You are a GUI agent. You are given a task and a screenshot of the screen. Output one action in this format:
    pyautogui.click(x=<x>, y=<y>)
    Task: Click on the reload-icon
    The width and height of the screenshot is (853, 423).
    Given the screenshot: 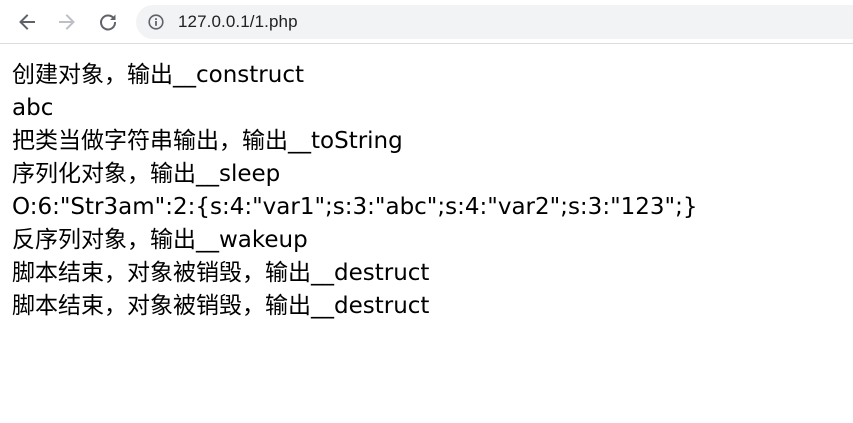 What is the action you would take?
    pyautogui.click(x=108, y=22)
    